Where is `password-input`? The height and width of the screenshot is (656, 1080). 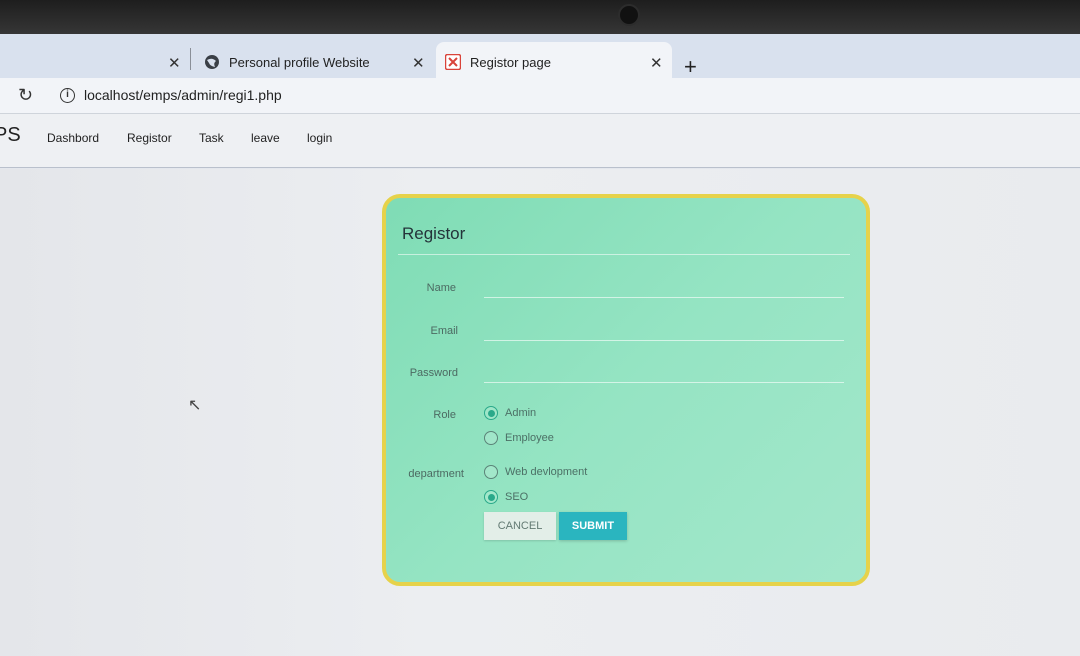
password-input is located at coordinates (664, 372).